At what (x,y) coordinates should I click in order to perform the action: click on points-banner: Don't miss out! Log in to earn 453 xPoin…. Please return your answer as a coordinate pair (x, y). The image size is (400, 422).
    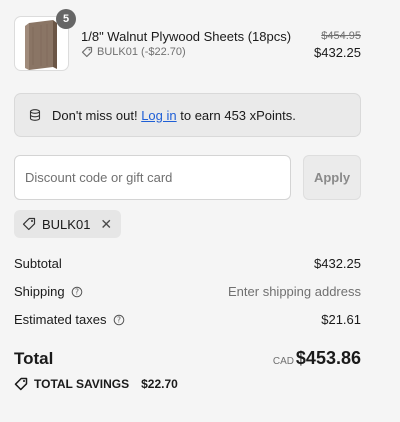
    Looking at the image, I should click on (187, 115).